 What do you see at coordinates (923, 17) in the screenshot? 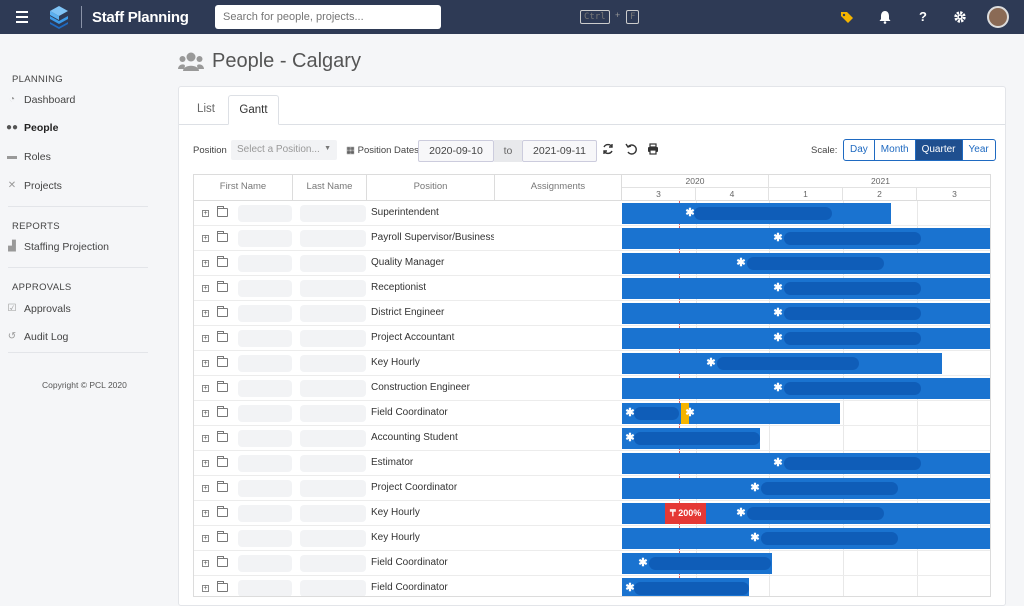
I see `help-icon: ?` at bounding box center [923, 17].